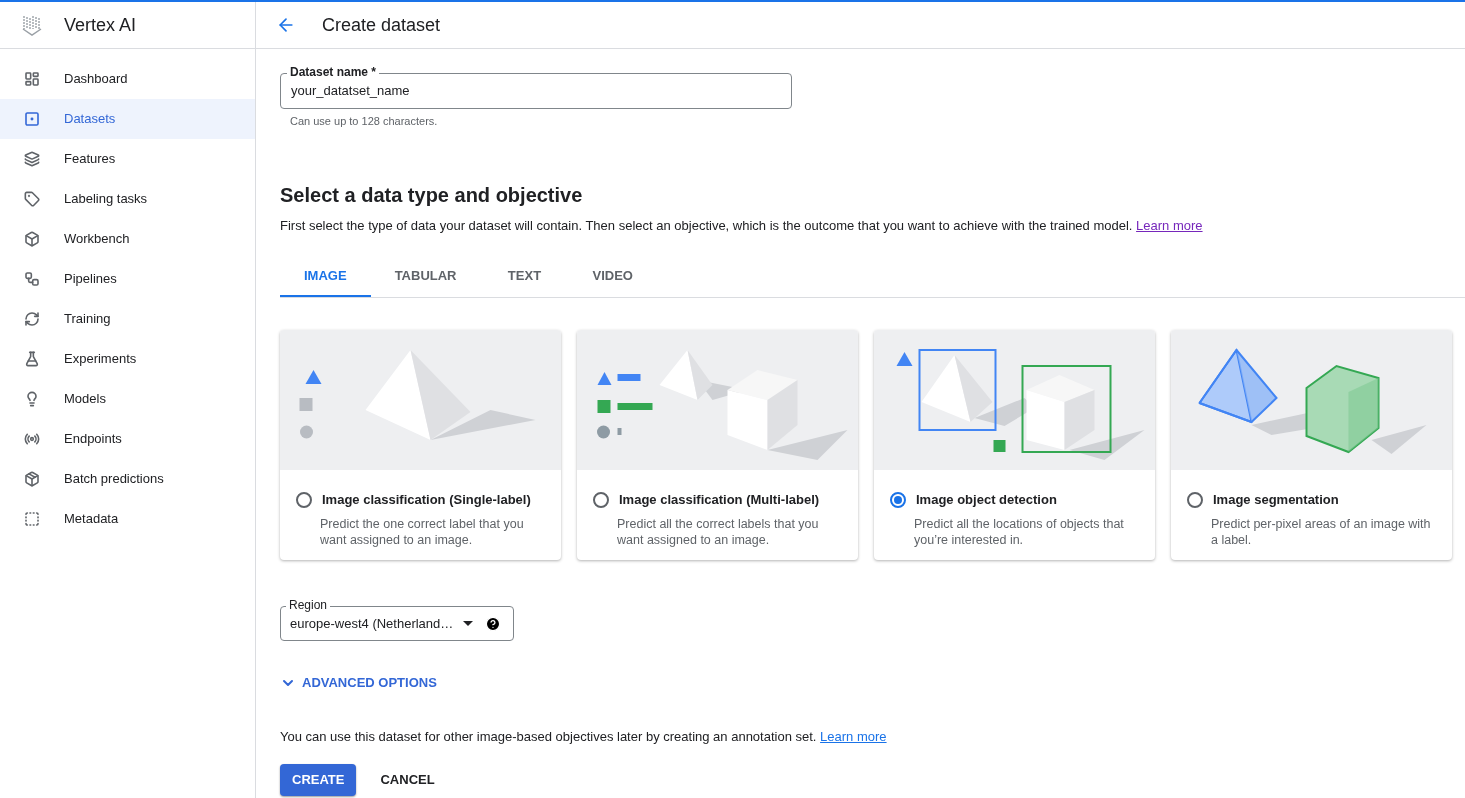 This screenshot has height=798, width=1465. Describe the element at coordinates (32, 359) in the screenshot. I see `flask-icon` at that location.